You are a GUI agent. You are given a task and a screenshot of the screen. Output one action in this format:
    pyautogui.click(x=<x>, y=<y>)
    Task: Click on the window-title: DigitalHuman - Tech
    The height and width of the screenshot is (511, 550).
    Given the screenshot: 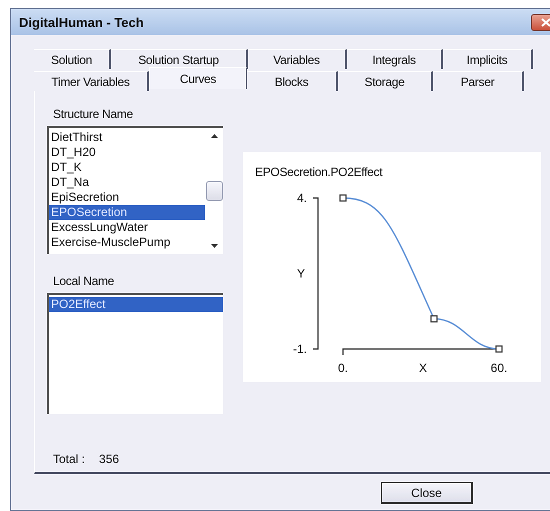 What is the action you would take?
    pyautogui.click(x=81, y=22)
    